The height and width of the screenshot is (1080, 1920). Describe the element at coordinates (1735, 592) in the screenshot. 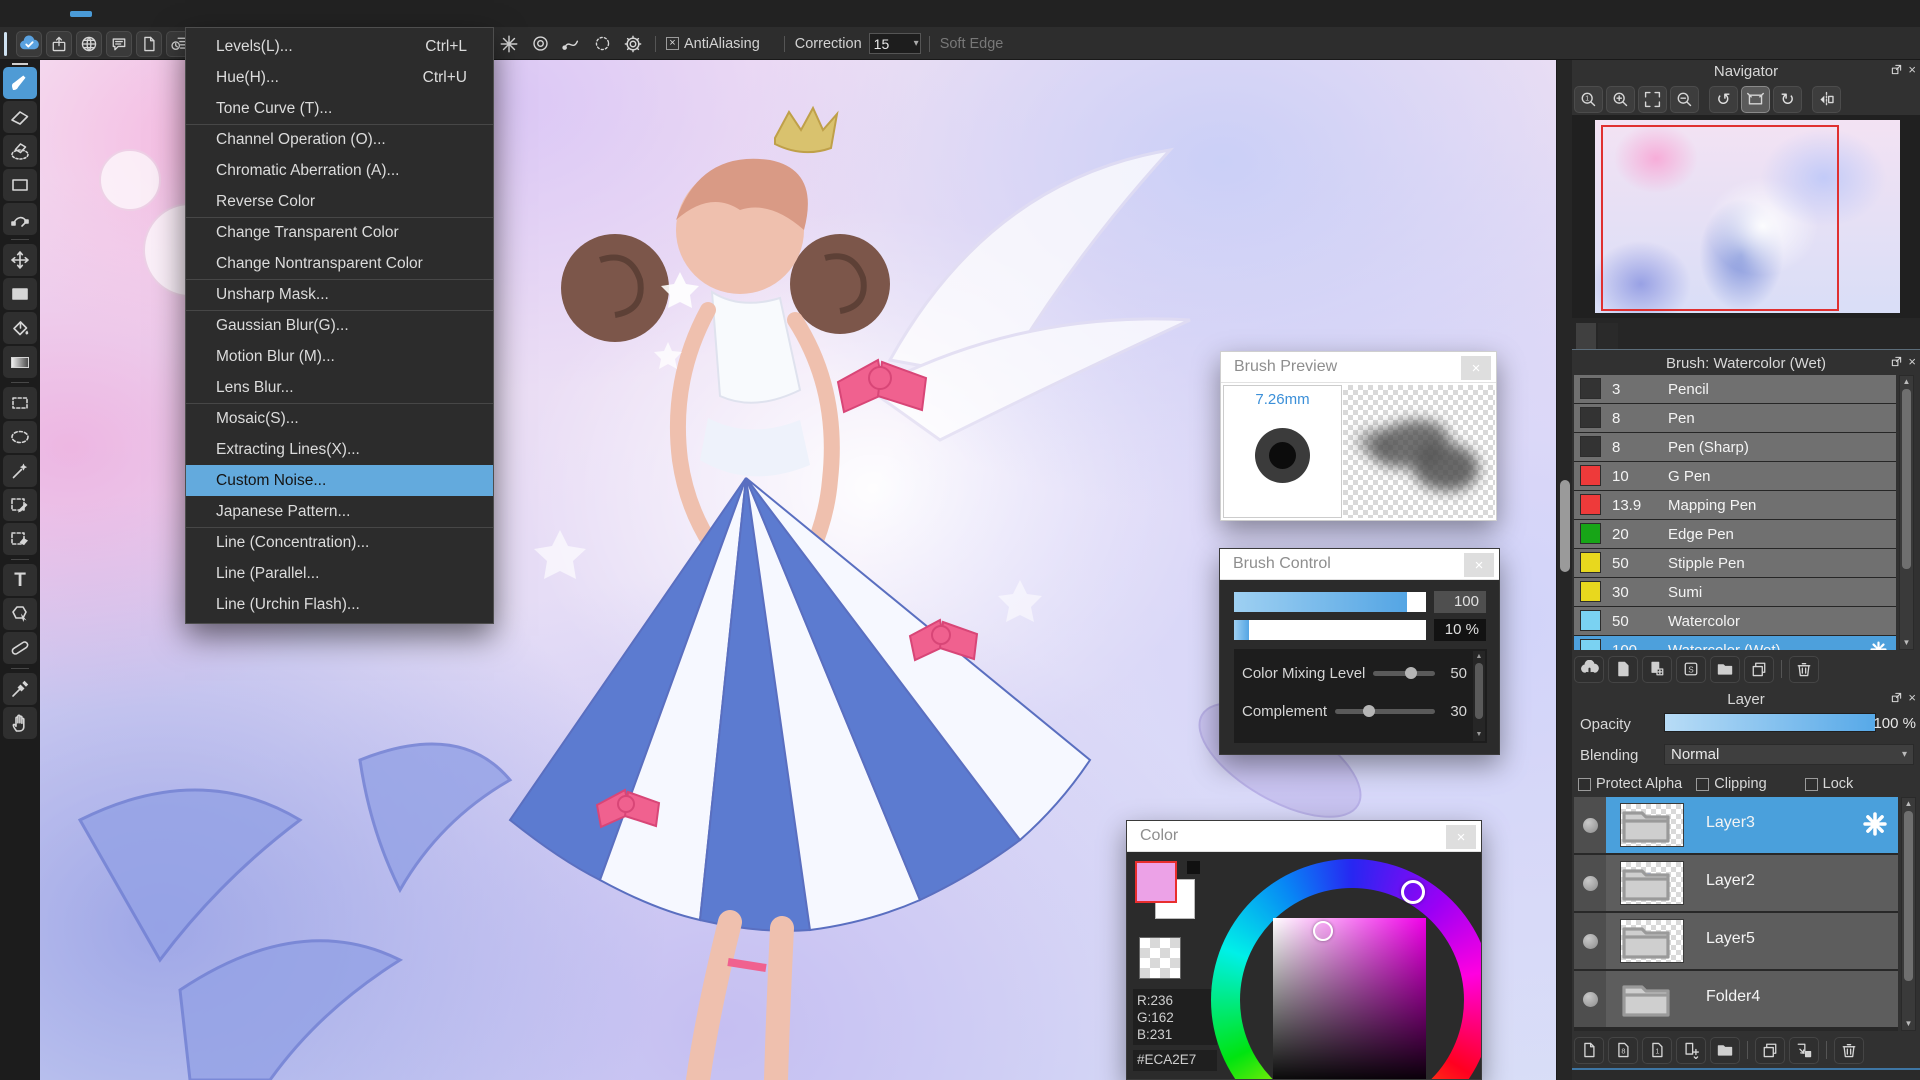

I see `brush-list-item: 30 Sumi` at that location.